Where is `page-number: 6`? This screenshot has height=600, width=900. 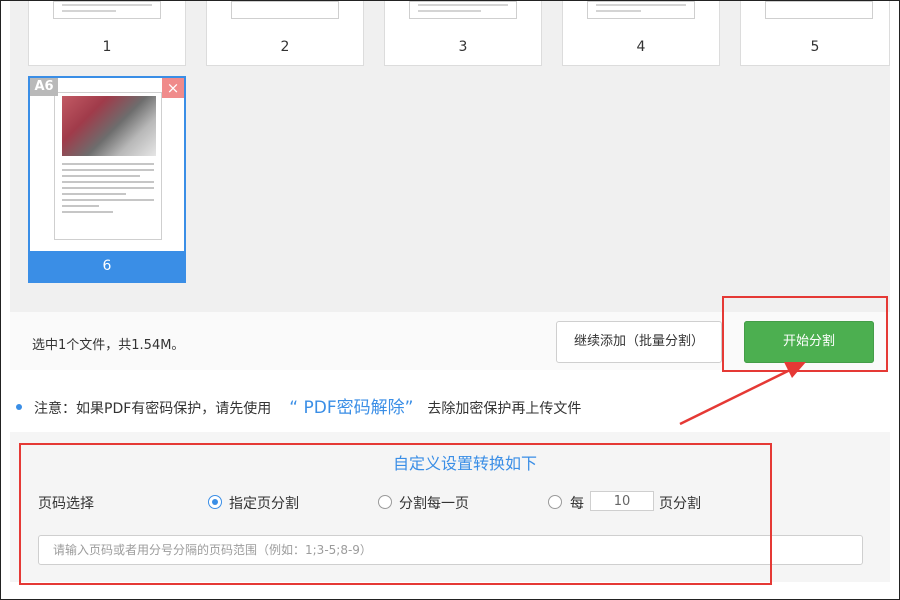 page-number: 6 is located at coordinates (107, 266).